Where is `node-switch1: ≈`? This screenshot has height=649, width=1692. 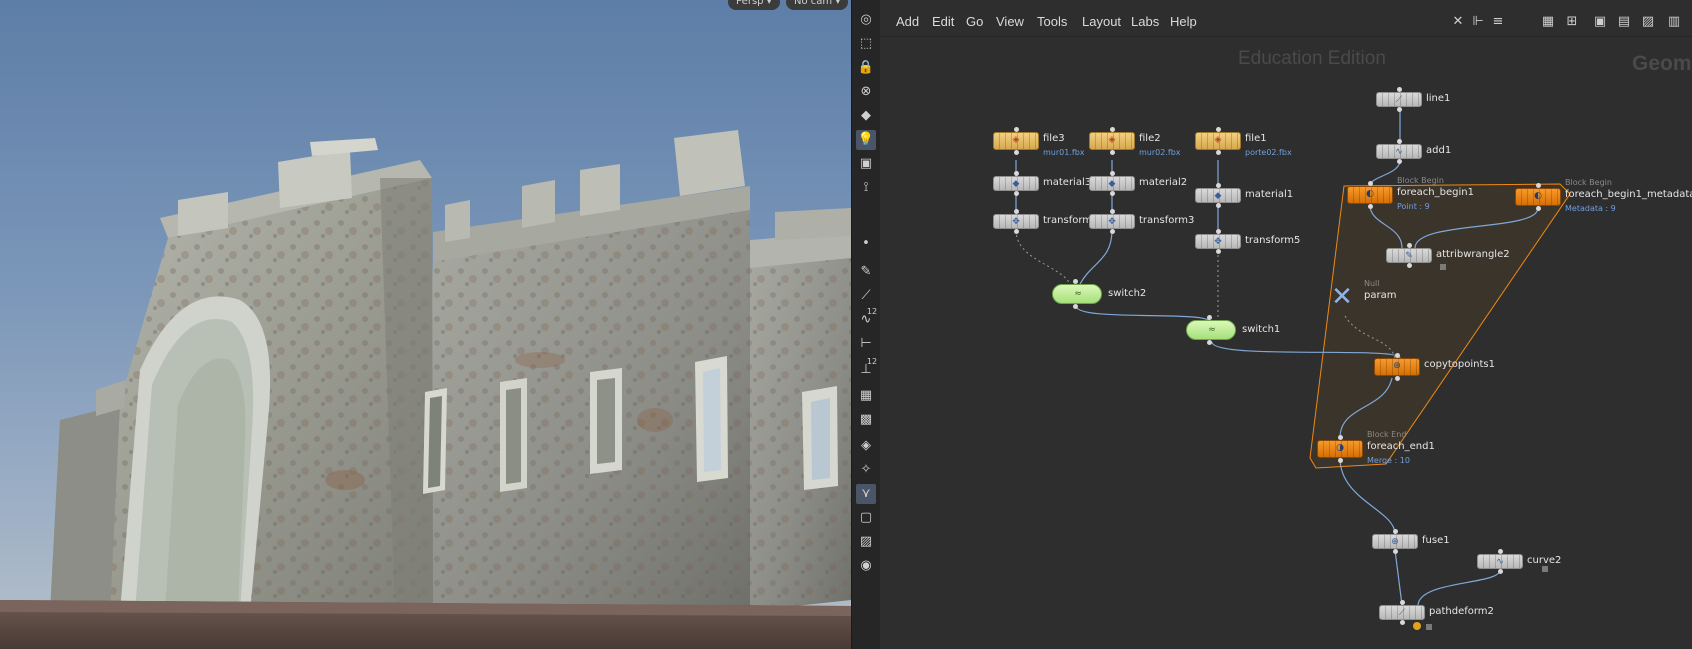
node-switch1: ≈ is located at coordinates (1211, 330).